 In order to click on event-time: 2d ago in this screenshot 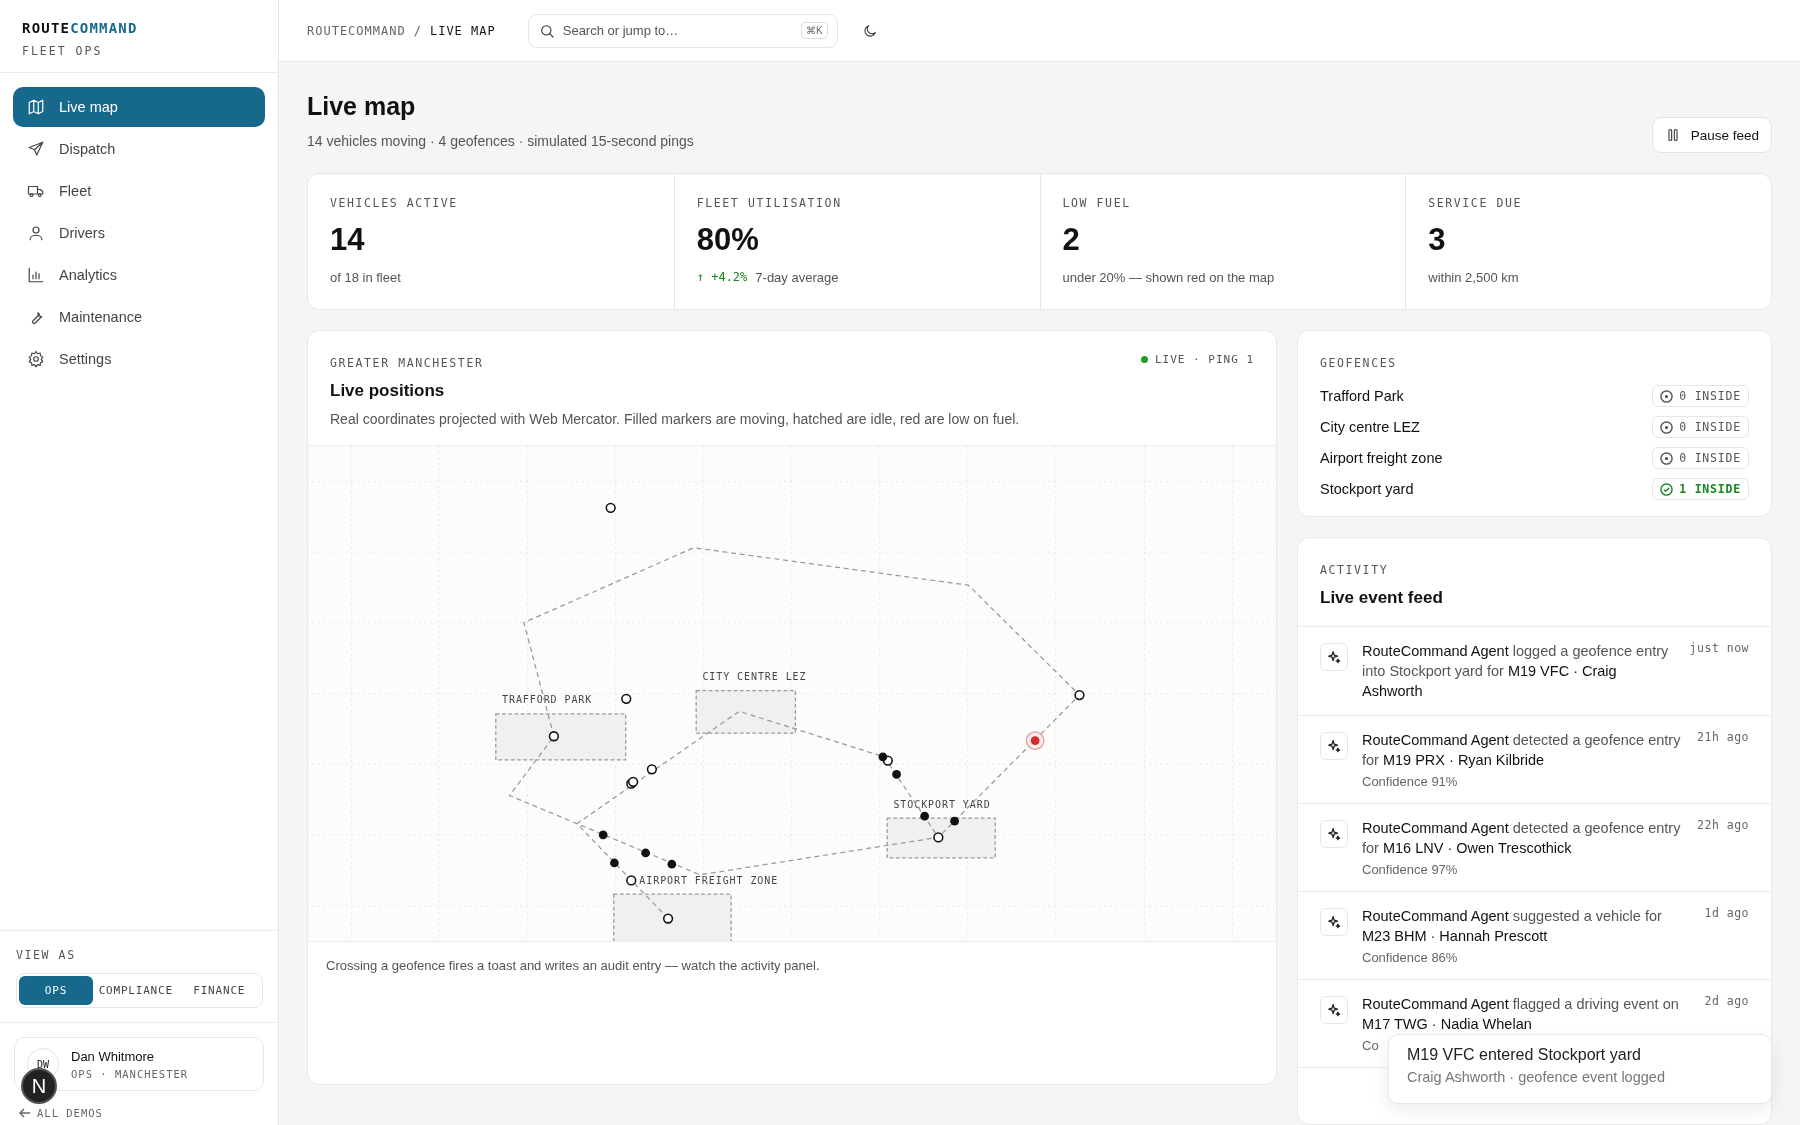, I will do `click(1726, 1002)`.